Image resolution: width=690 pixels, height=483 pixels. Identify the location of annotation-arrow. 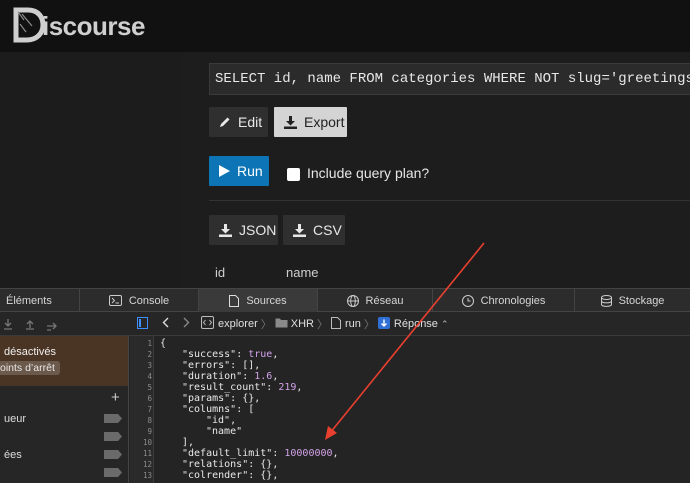
(405, 341).